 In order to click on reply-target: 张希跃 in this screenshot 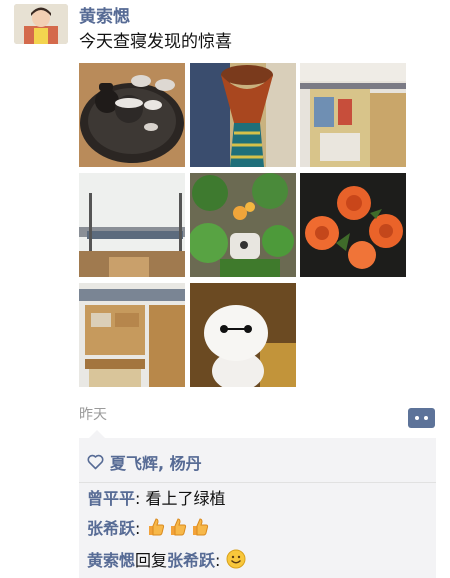, I will do `click(191, 560)`.